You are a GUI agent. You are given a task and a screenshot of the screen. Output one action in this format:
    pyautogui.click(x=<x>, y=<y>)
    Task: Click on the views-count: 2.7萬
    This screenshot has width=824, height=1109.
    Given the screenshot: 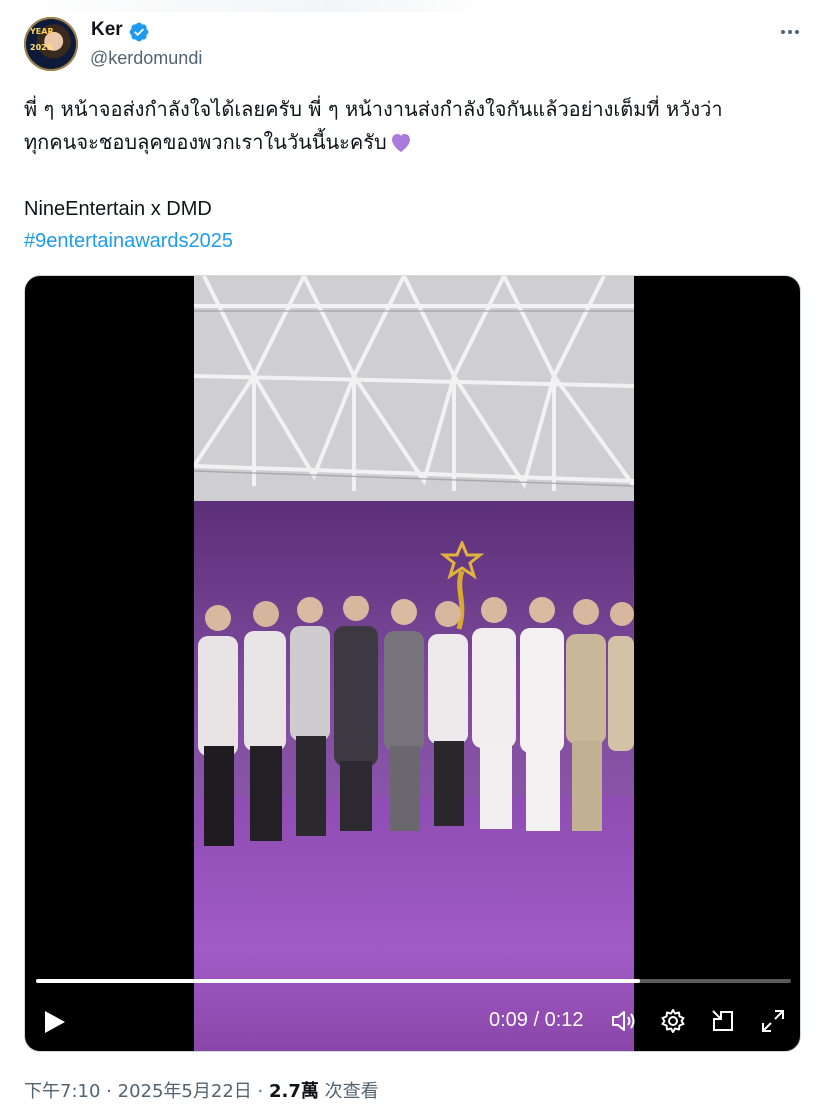 What is the action you would take?
    pyautogui.click(x=294, y=1091)
    